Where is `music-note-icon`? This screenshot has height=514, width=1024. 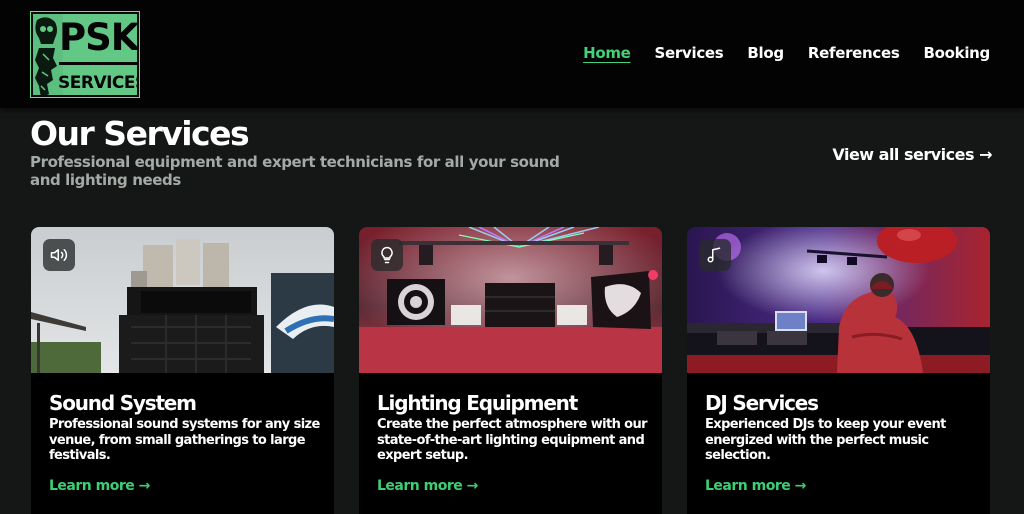
music-note-icon is located at coordinates (714, 255).